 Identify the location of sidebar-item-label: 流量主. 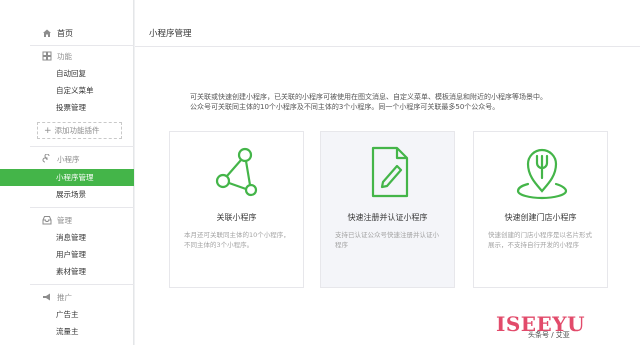
(67, 331).